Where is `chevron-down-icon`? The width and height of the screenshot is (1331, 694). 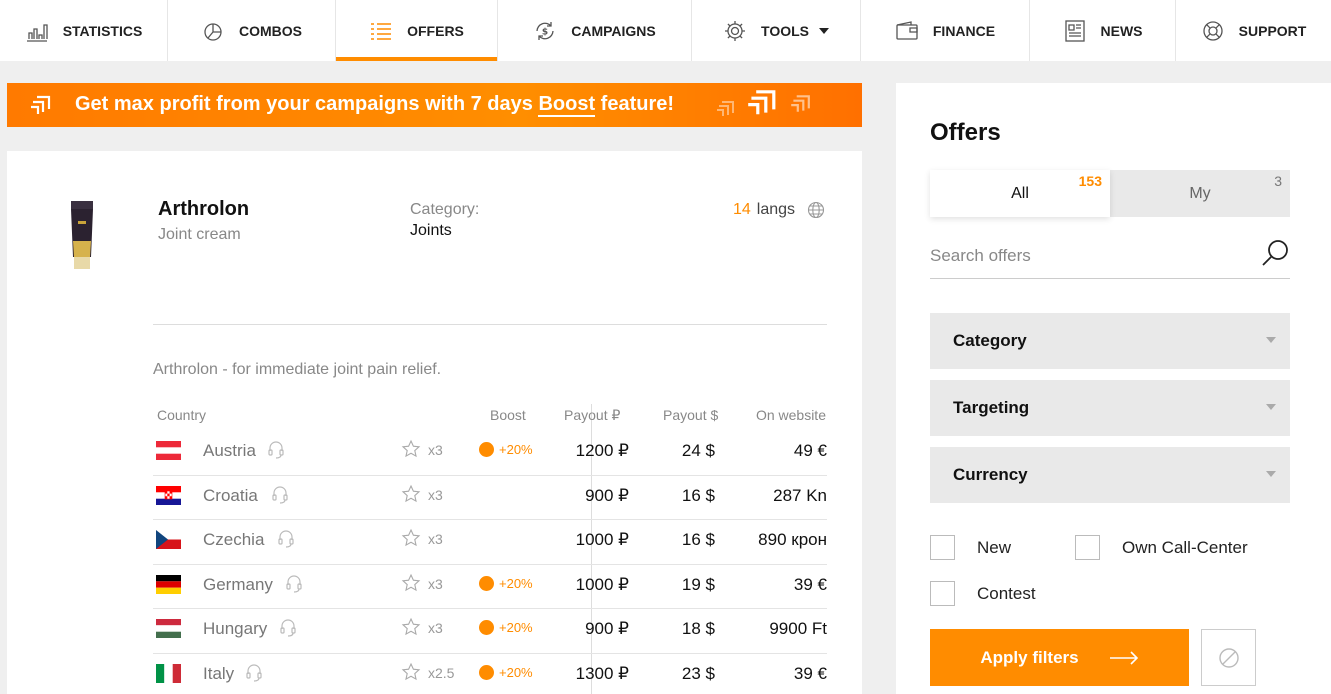
chevron-down-icon is located at coordinates (1271, 474).